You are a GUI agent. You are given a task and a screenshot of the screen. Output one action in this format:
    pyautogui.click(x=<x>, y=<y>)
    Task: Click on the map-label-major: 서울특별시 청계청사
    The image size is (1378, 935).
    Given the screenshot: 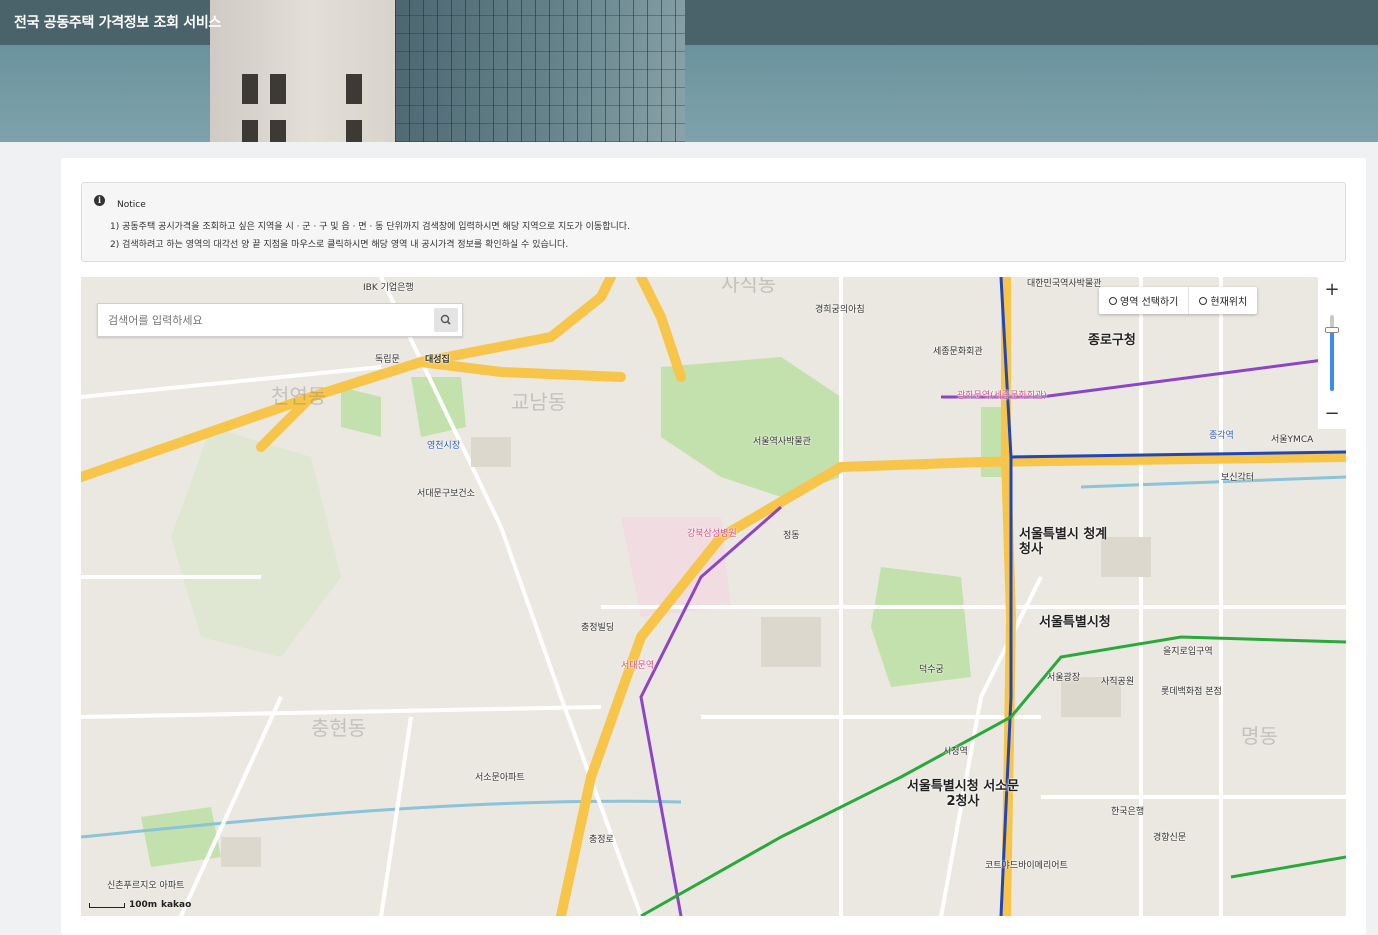 What is the action you would take?
    pyautogui.click(x=1063, y=542)
    